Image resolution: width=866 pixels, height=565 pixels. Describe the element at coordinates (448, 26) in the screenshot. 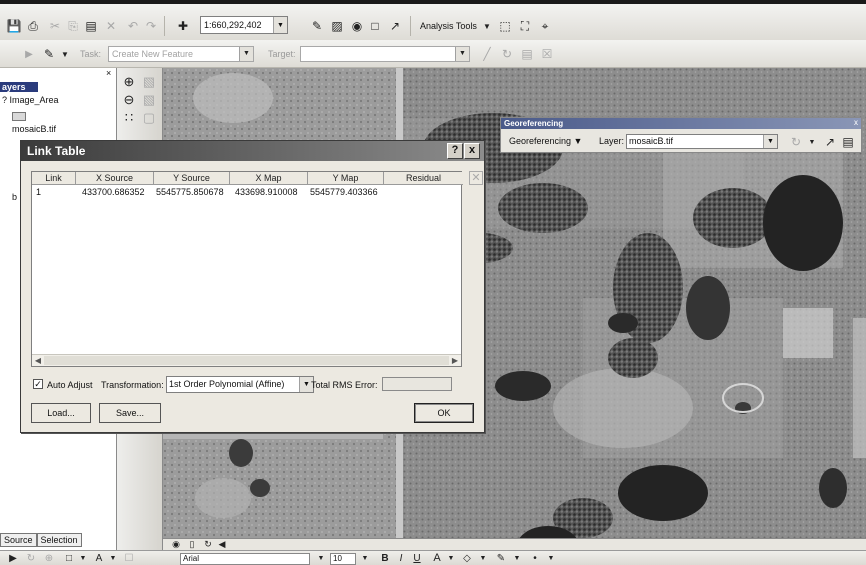

I see `analysis-tools-menu: Analysis Tools` at that location.